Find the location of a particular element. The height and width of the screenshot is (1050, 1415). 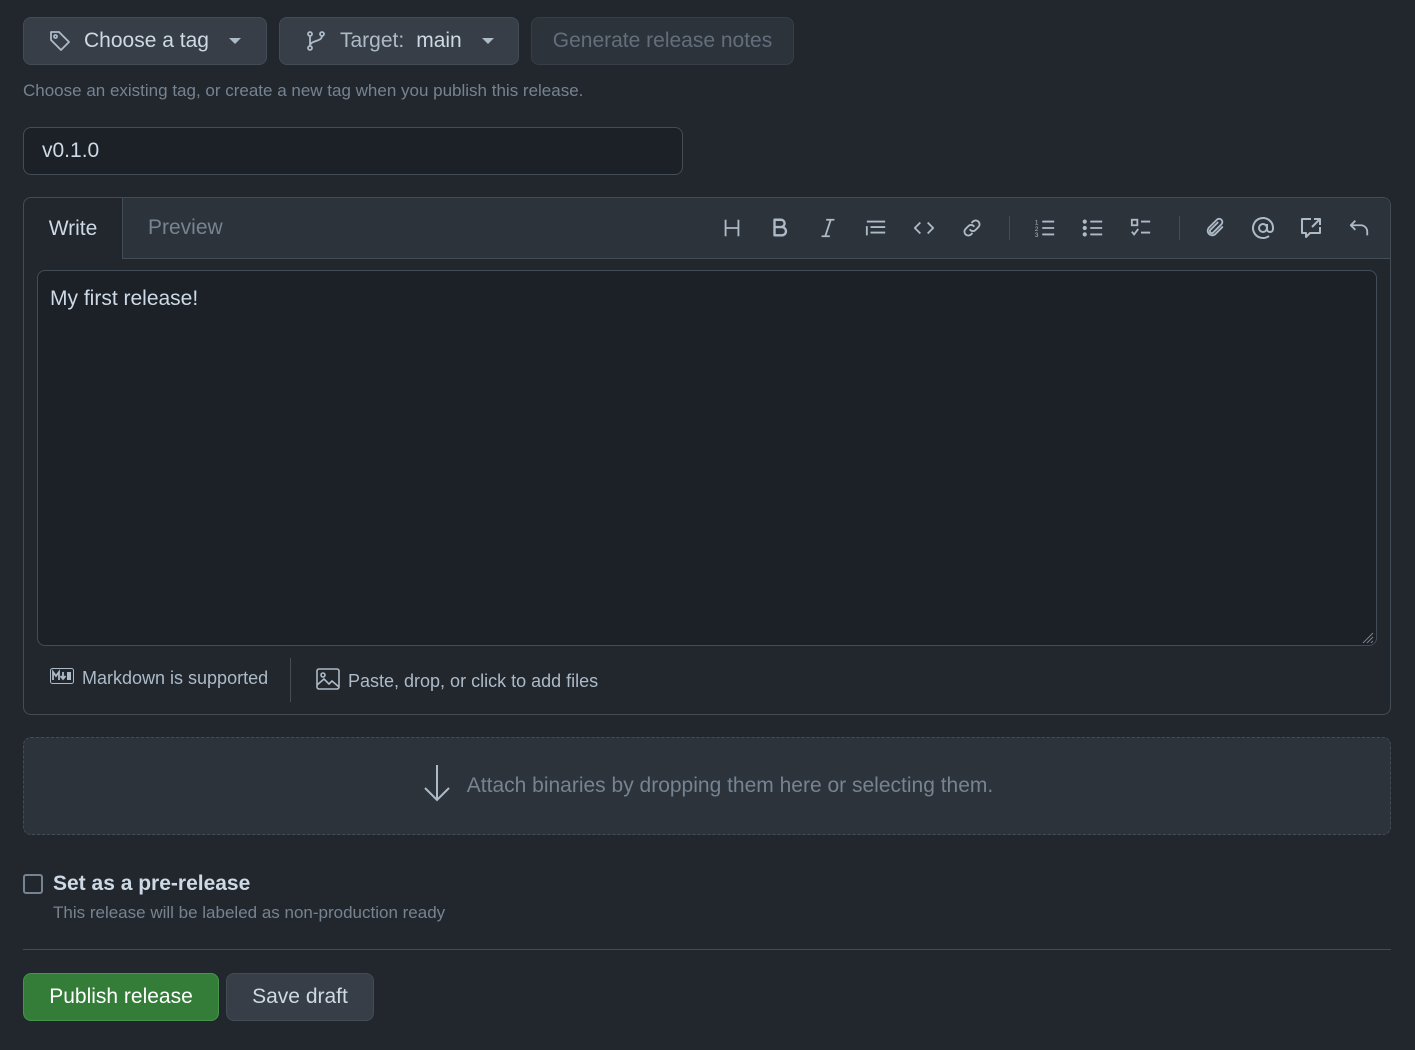

tag-icon is located at coordinates (60, 41).